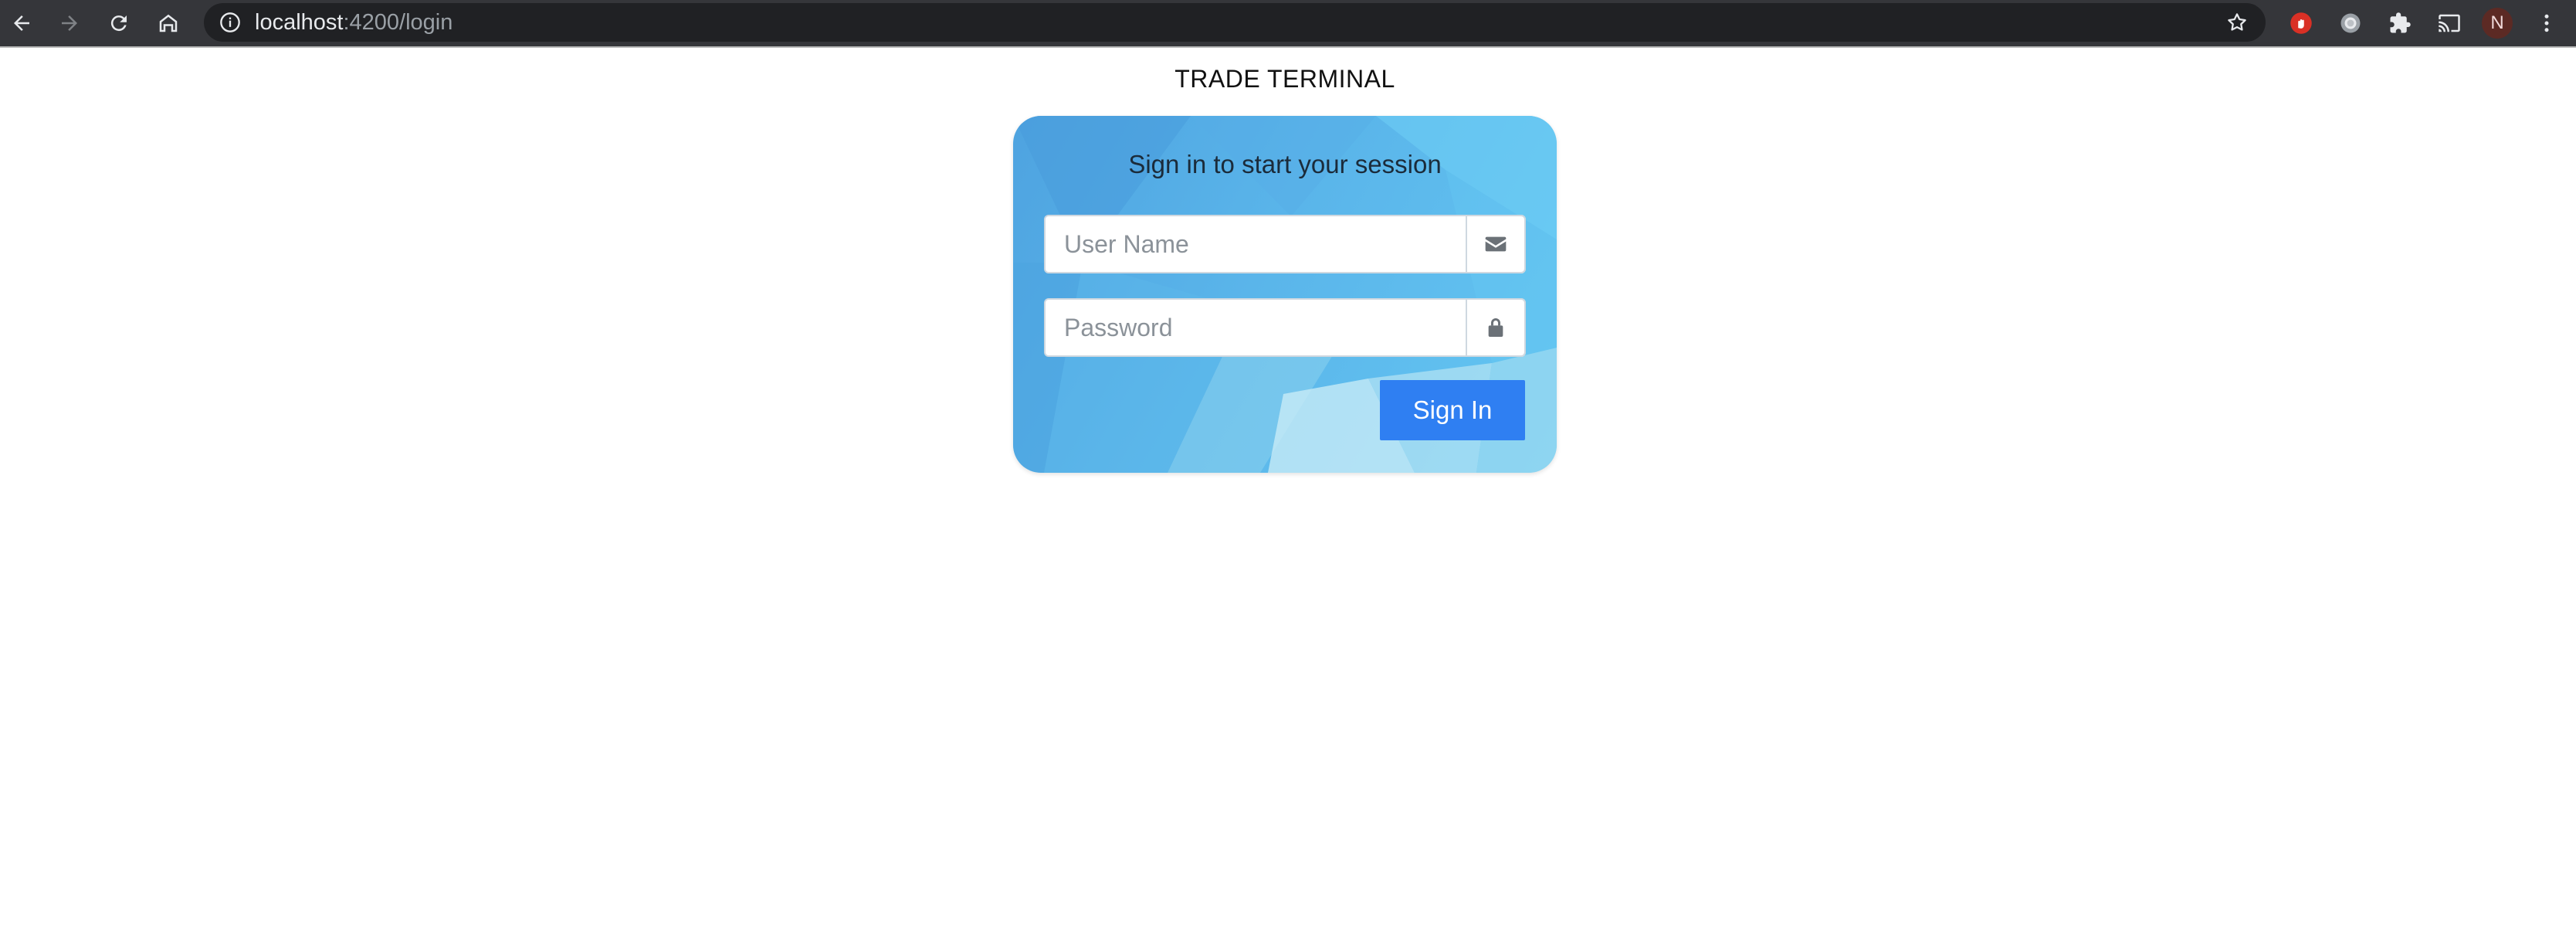 This screenshot has width=2576, height=927. I want to click on password-addon, so click(1496, 327).